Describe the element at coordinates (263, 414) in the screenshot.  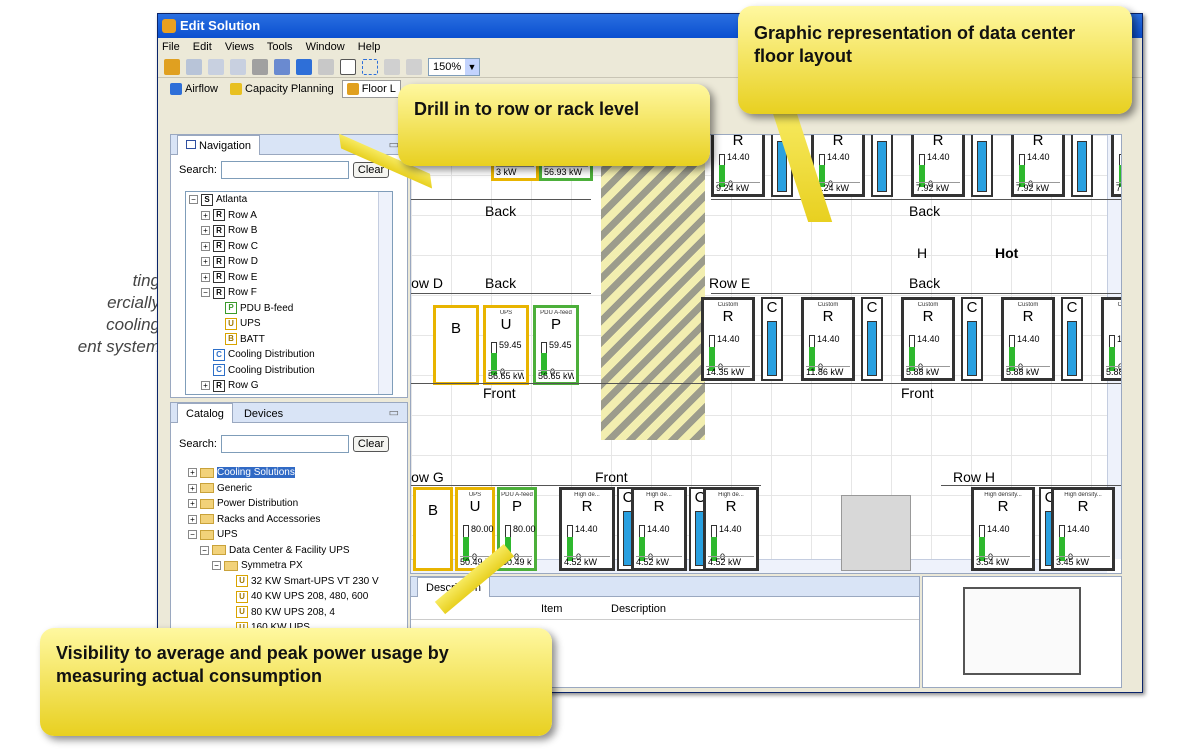
I see `tab-devices: Devices` at that location.